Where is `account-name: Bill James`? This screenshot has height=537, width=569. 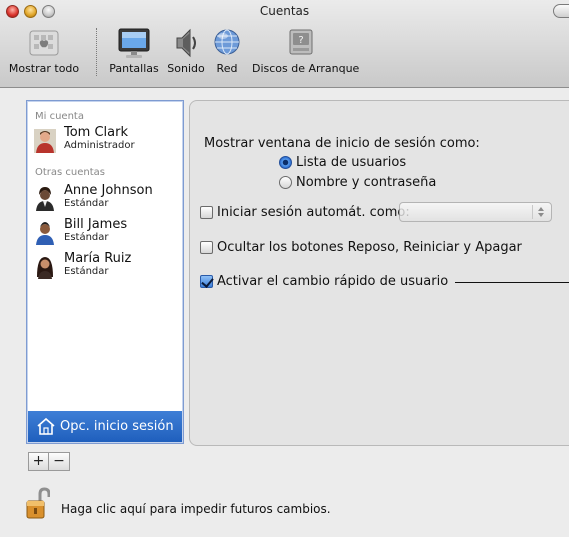
account-name: Bill James is located at coordinates (96, 224).